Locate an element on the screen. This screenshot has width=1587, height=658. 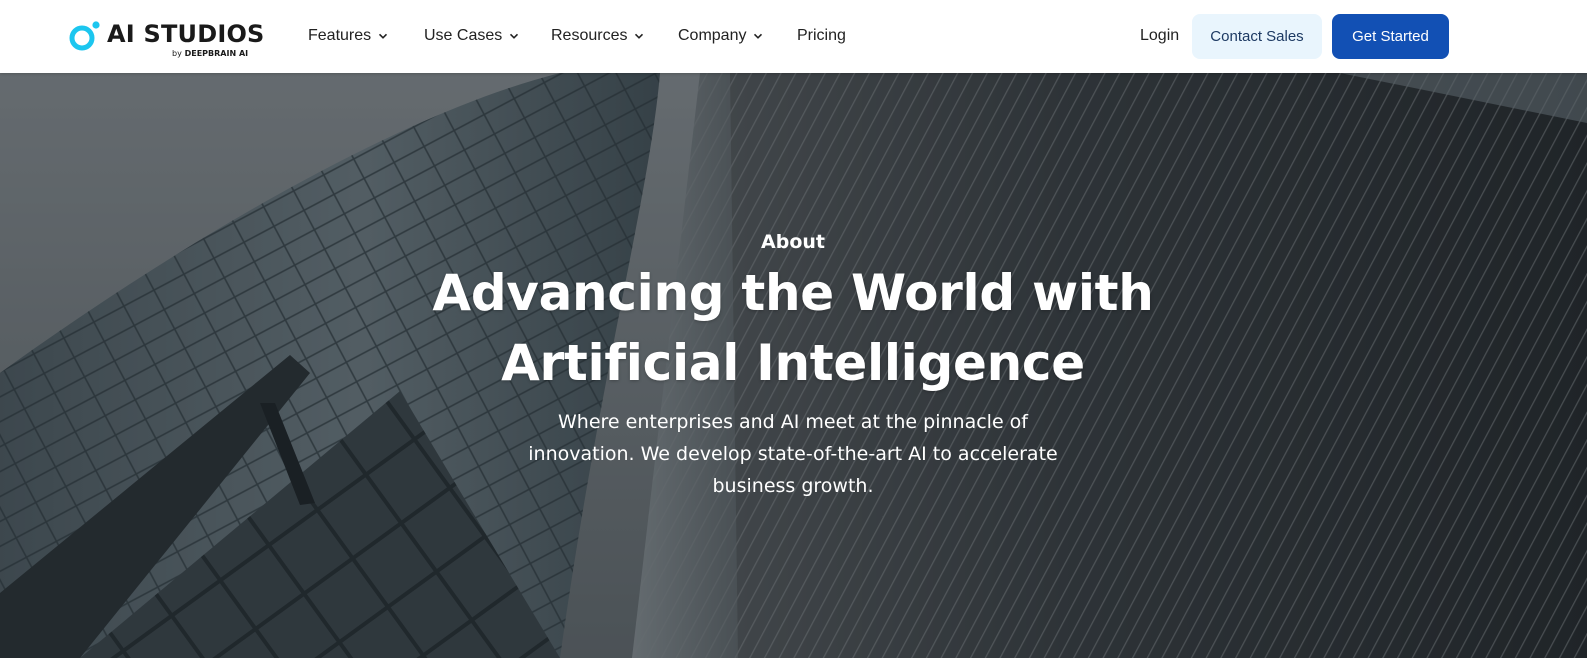
brand-name: AI STUDIOS is located at coordinates (186, 34).